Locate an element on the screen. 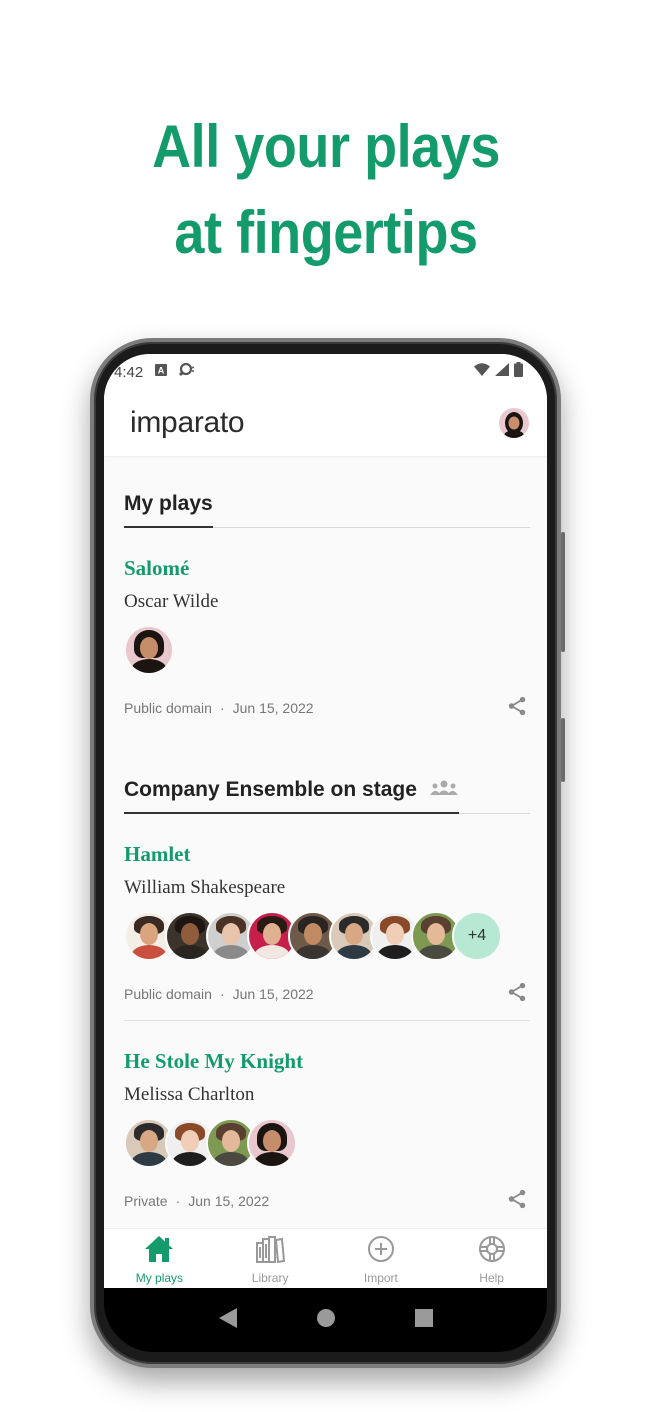 This screenshot has width=652, height=1412. headline-line-1: All your plays is located at coordinates (326, 146).